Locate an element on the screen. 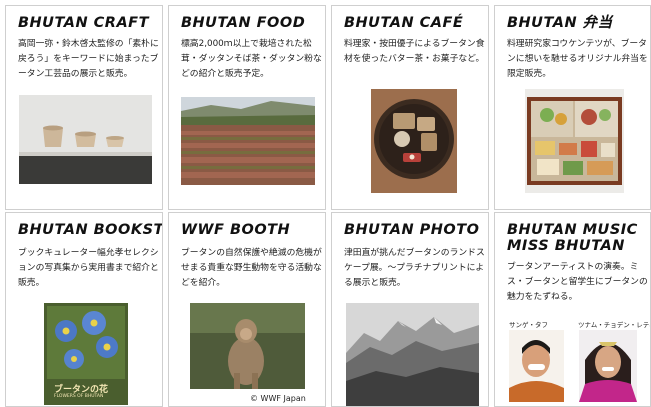 The image size is (651, 407). cafe-sweets-photo is located at coordinates (414, 141).